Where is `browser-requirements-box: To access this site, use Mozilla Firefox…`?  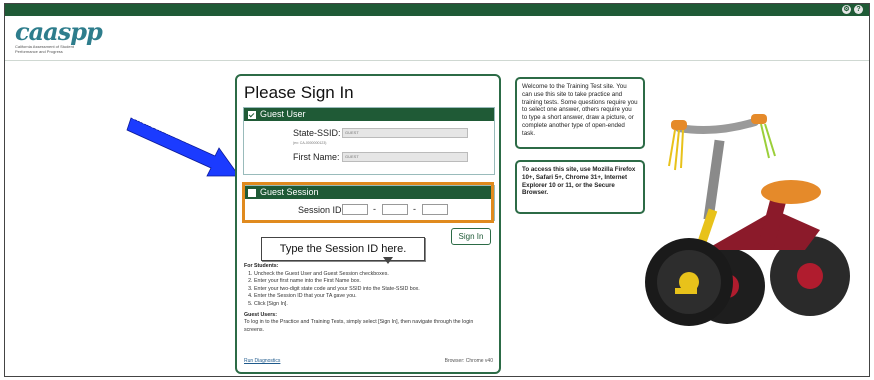 browser-requirements-box: To access this site, use Mozilla Firefox… is located at coordinates (580, 187).